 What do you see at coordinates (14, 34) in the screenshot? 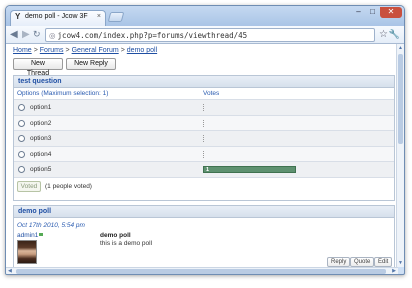
I see `back-icon: ◀` at bounding box center [14, 34].